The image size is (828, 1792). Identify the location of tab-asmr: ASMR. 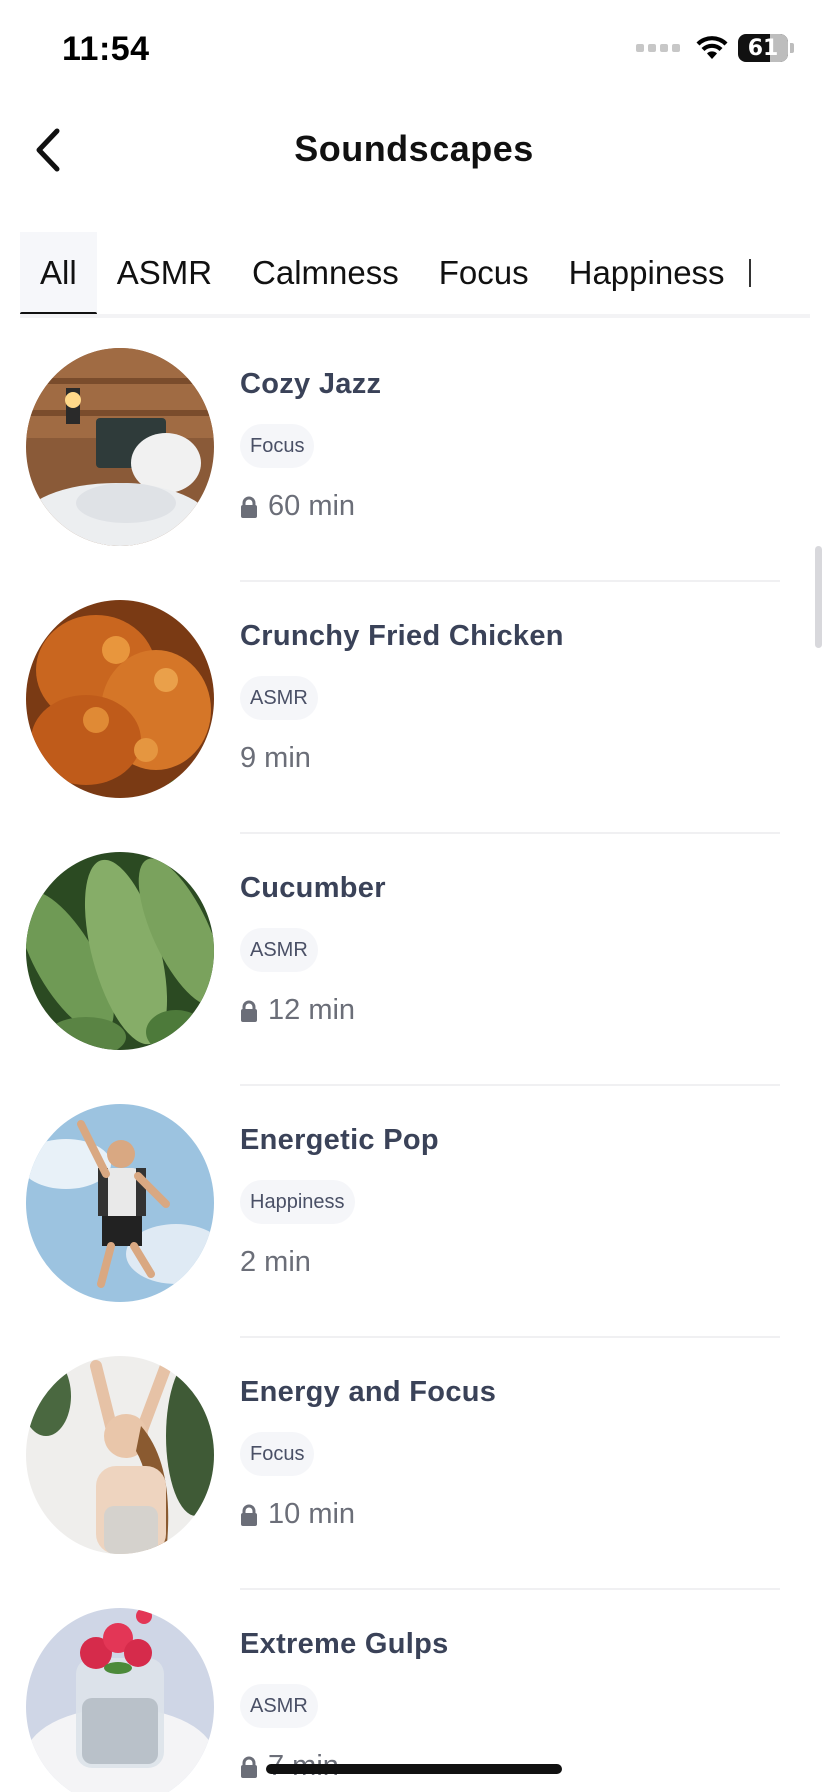
(164, 273).